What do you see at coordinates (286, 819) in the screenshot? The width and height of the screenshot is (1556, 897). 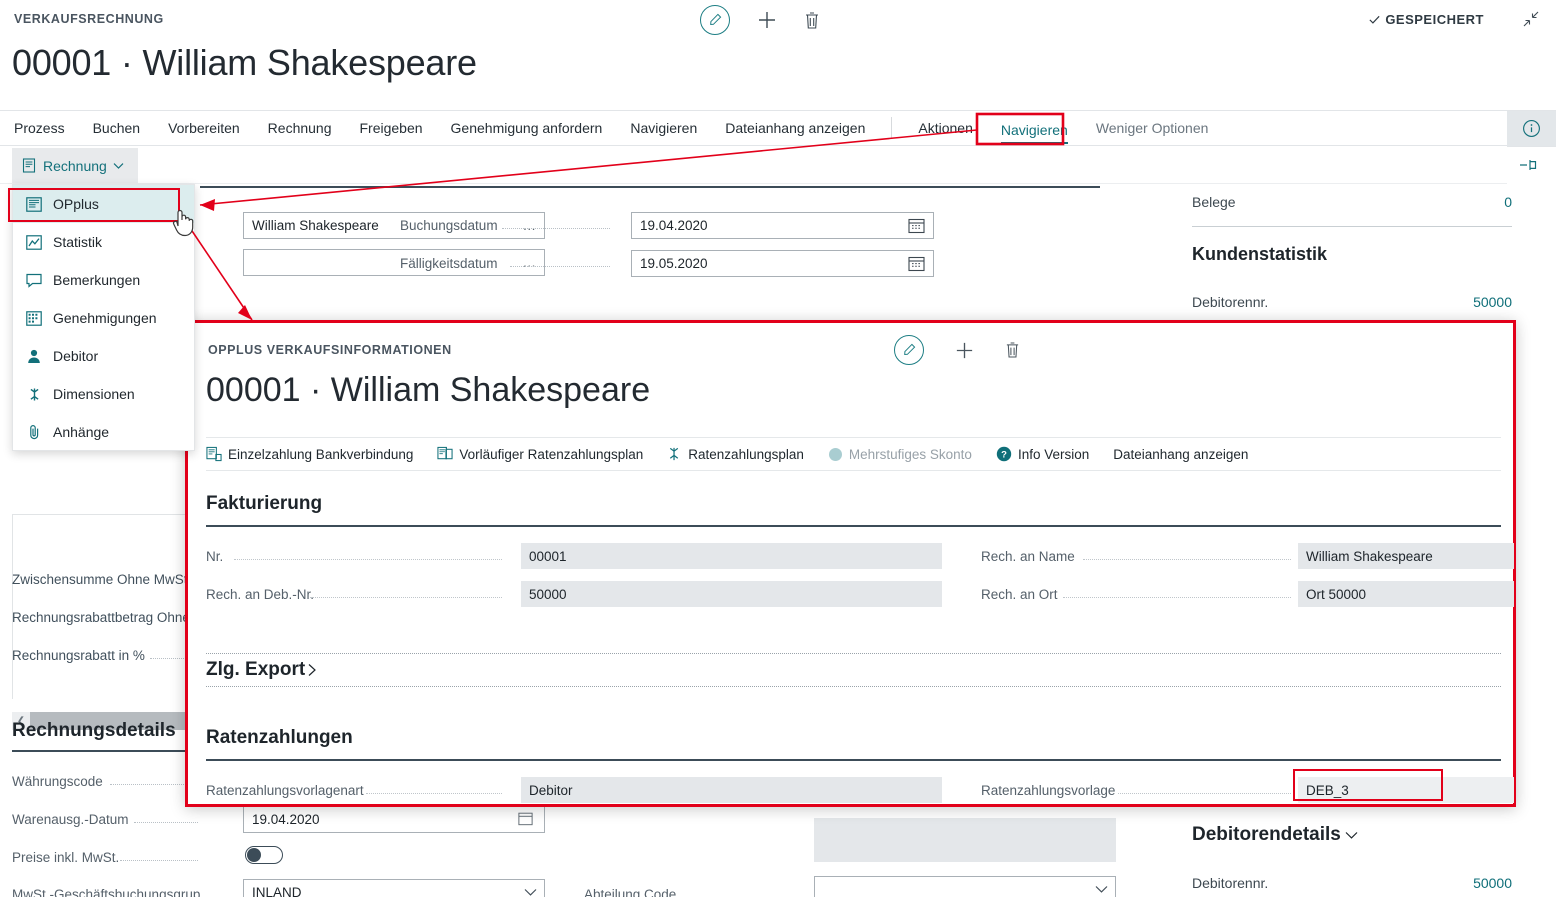 I see `shipment-date-value: 19.04.2020` at bounding box center [286, 819].